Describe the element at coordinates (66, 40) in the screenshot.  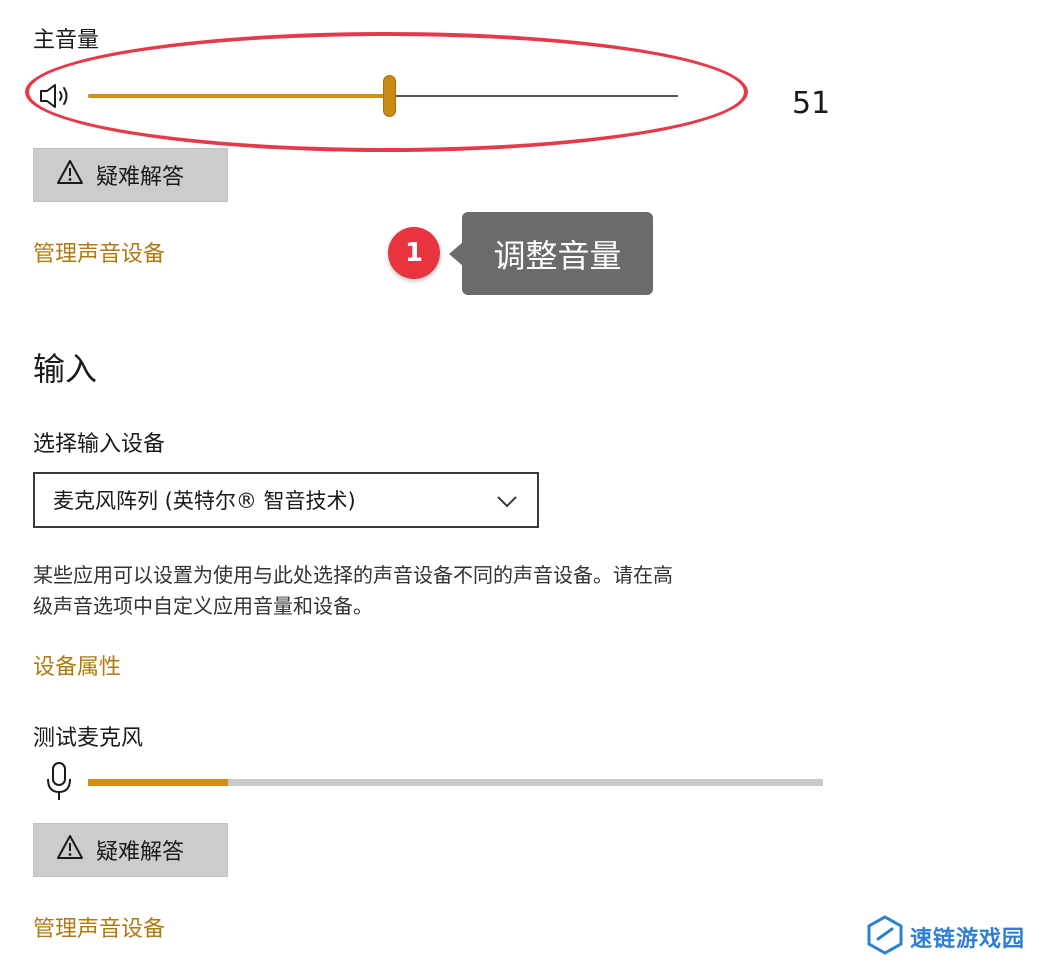
I see `master-volume-label: 主音量` at that location.